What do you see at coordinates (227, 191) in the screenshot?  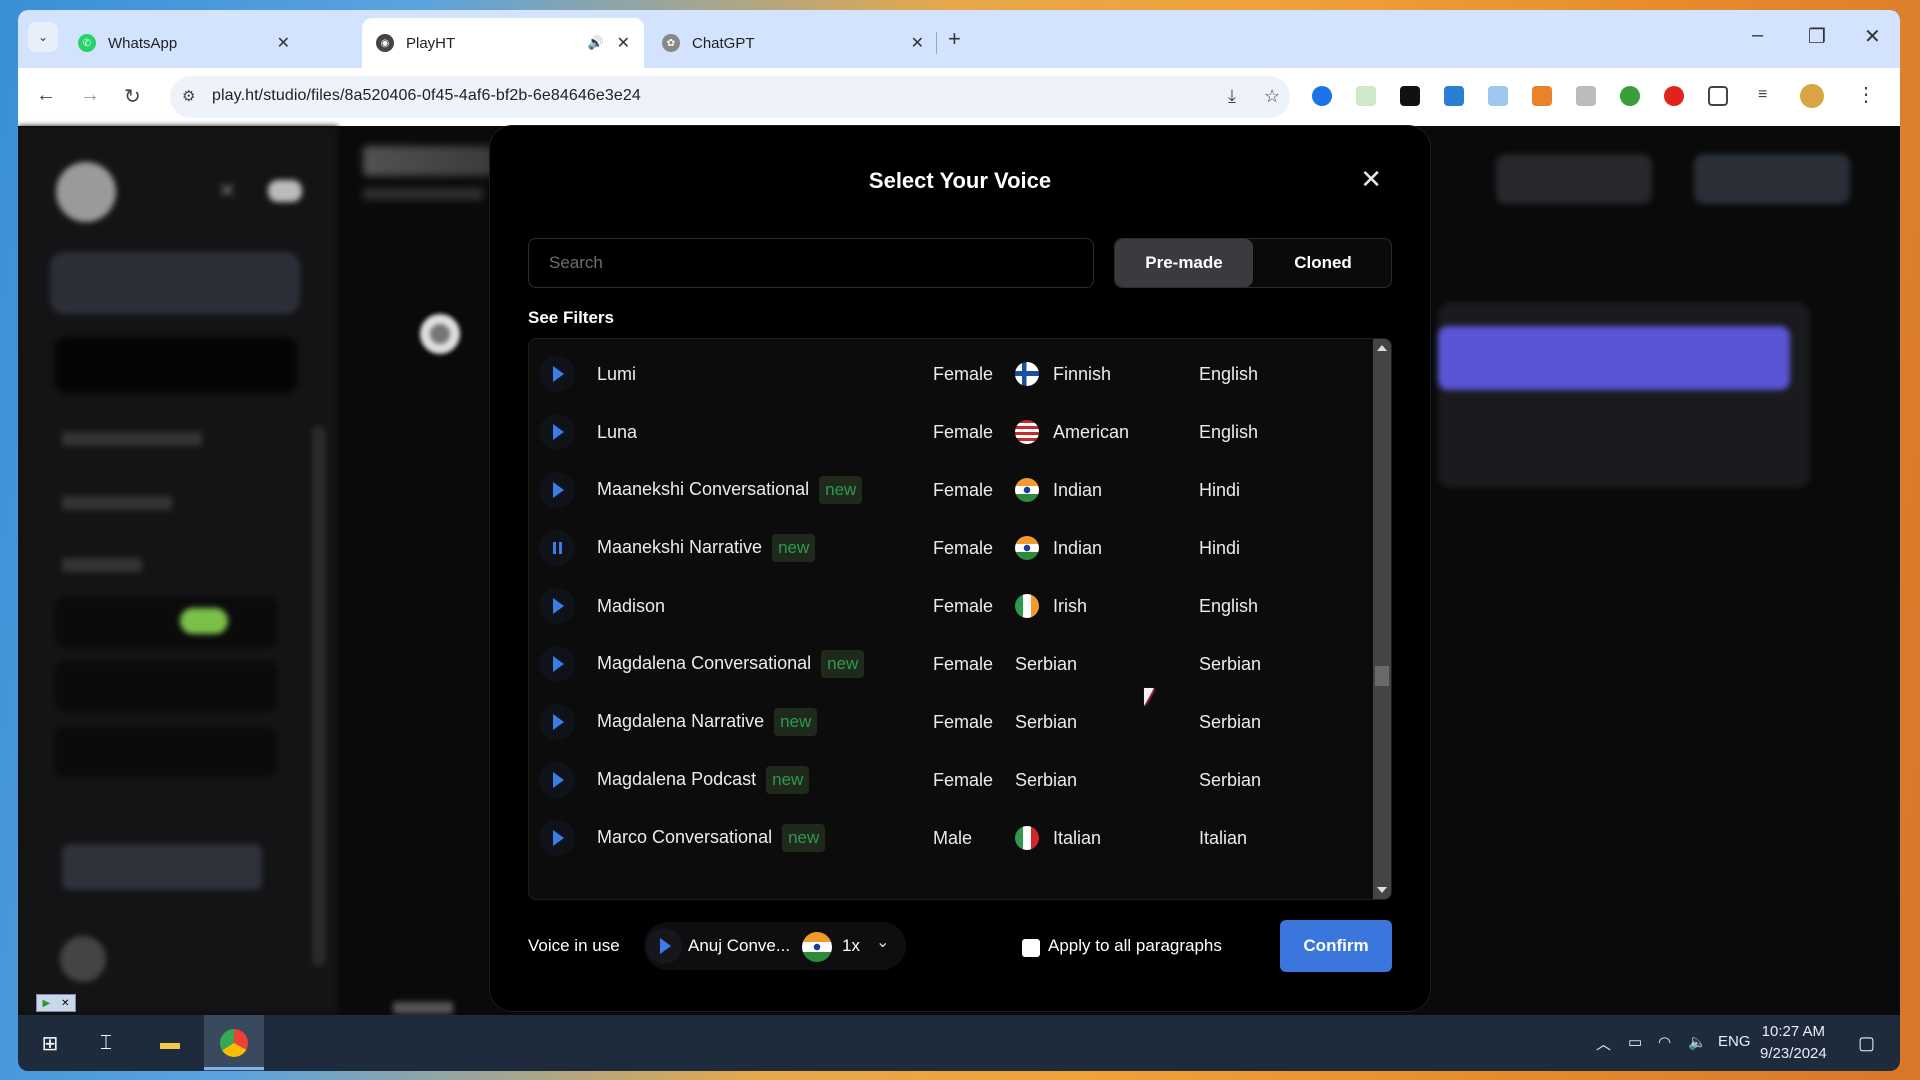 I see `x-social-icon: ✕` at bounding box center [227, 191].